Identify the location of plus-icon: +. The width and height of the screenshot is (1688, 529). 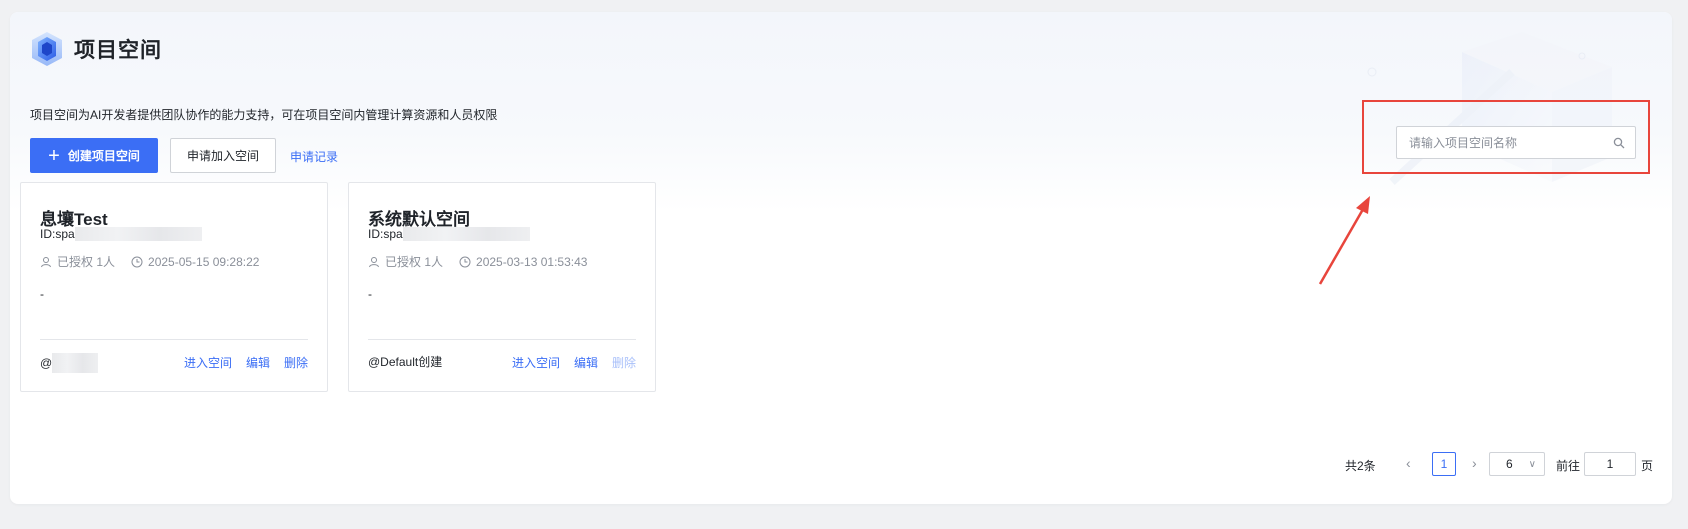
(54, 155).